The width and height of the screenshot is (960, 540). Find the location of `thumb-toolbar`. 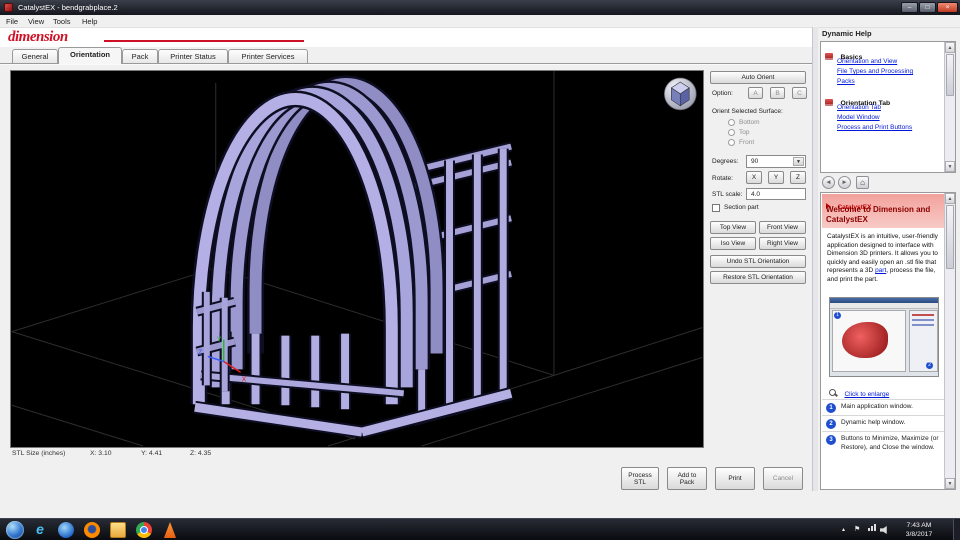

thumb-toolbar is located at coordinates (884, 306).